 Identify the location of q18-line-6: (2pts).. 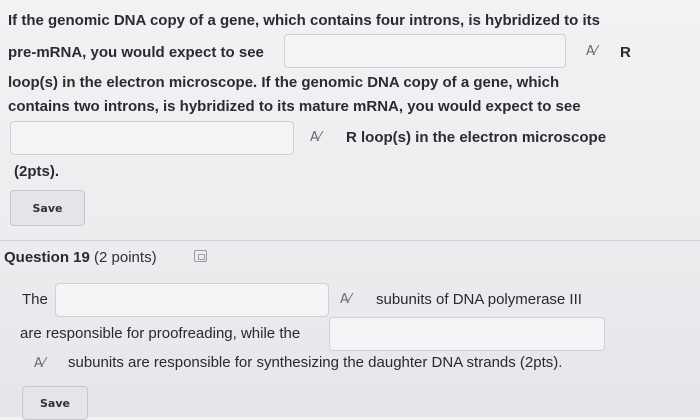
(36, 171).